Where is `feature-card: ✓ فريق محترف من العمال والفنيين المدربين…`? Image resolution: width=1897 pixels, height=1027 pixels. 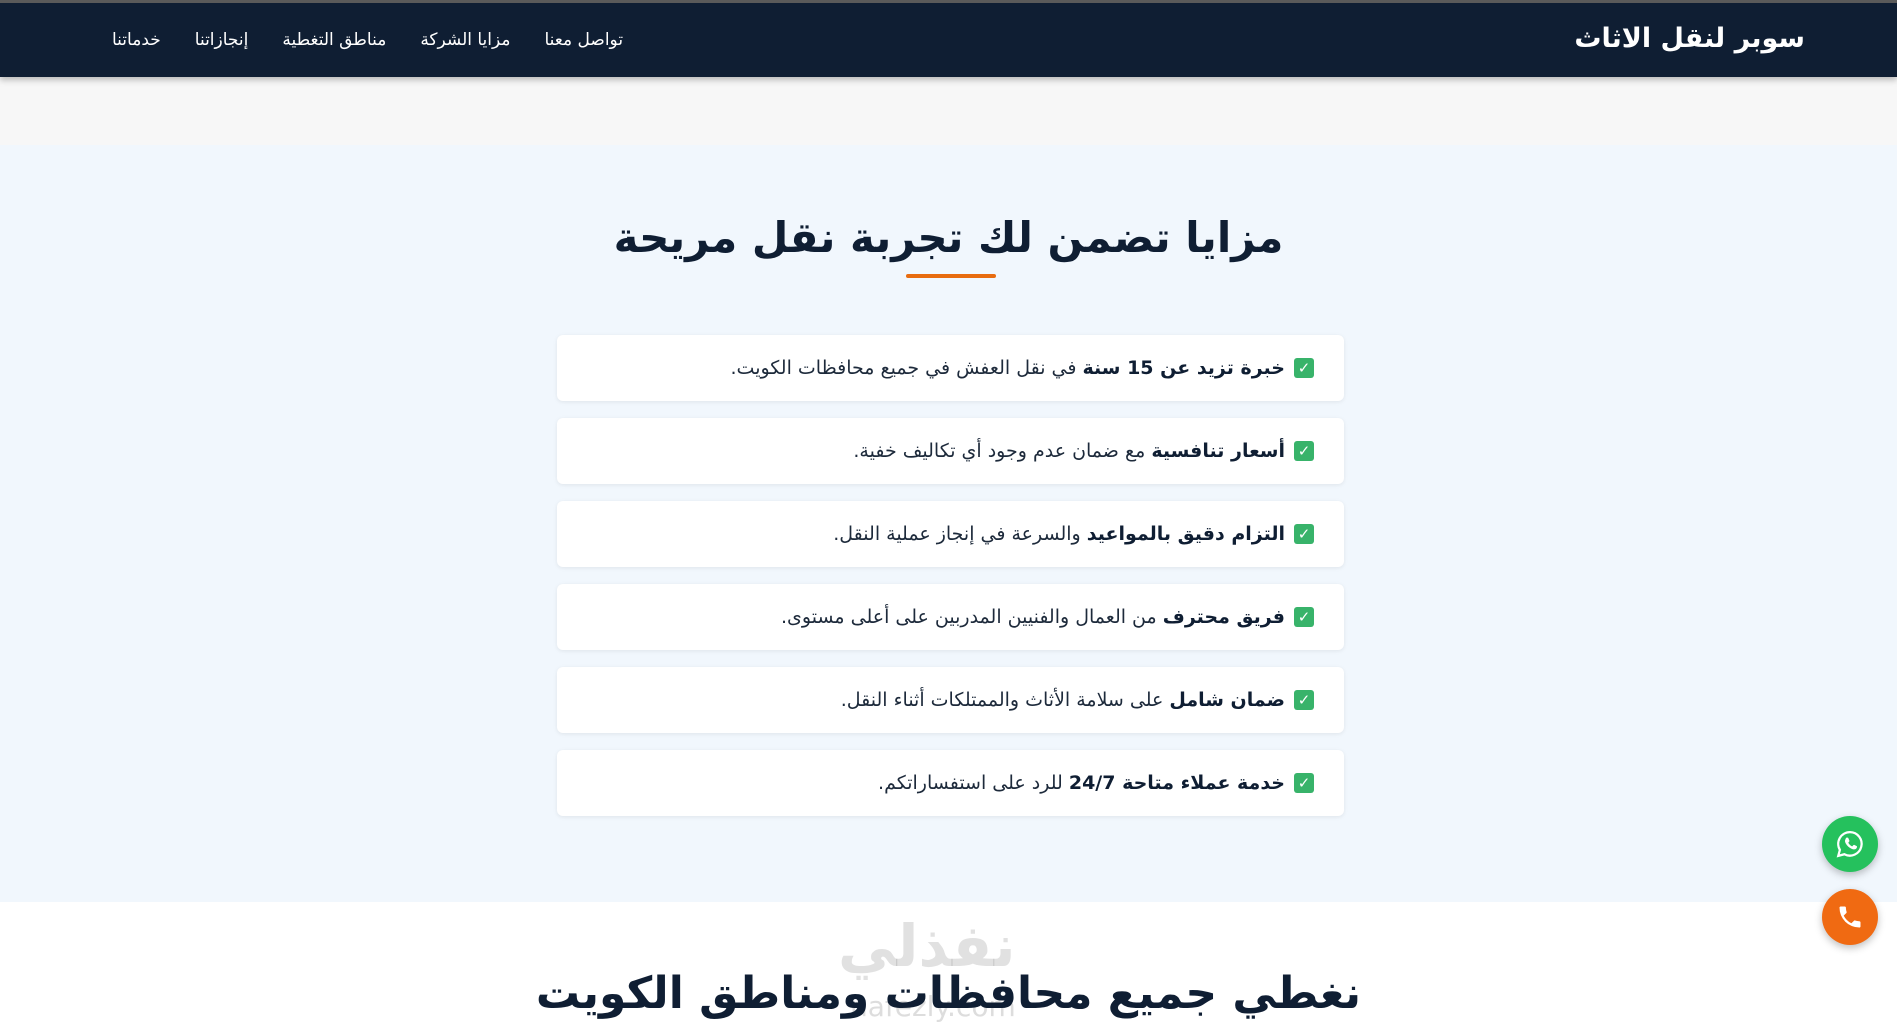 feature-card: ✓ فريق محترف من العمال والفنيين المدربين… is located at coordinates (950, 617).